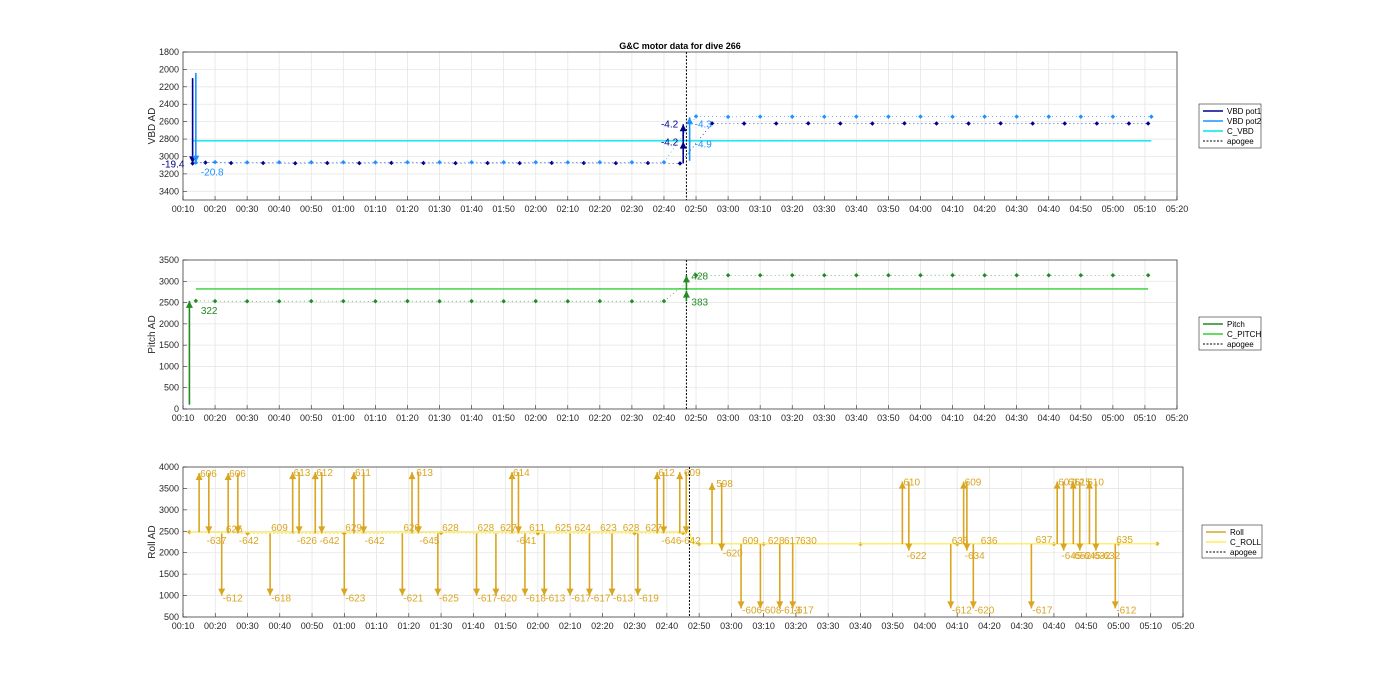  What do you see at coordinates (169, 69) in the screenshot?
I see `y-tick-label: 2000` at bounding box center [169, 69].